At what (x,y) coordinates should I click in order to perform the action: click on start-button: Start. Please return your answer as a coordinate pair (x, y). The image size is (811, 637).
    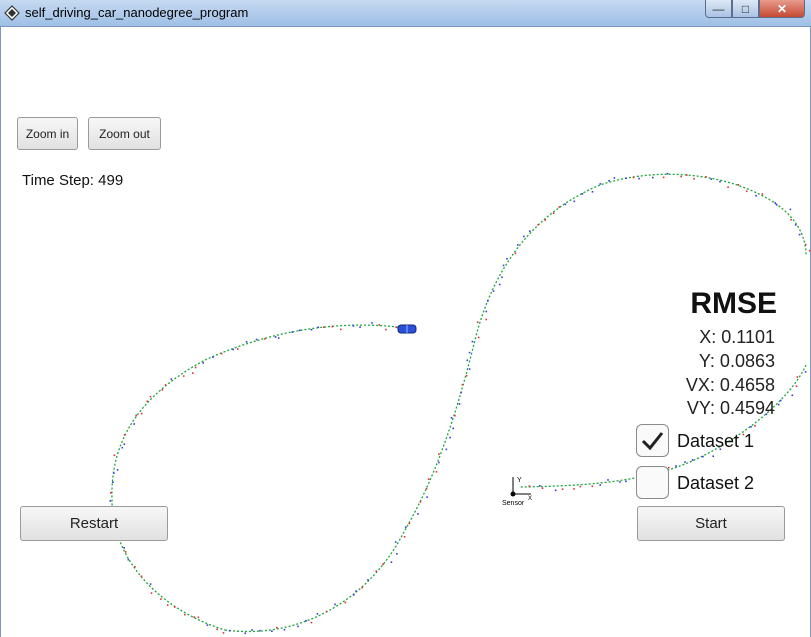
    Looking at the image, I should click on (711, 523).